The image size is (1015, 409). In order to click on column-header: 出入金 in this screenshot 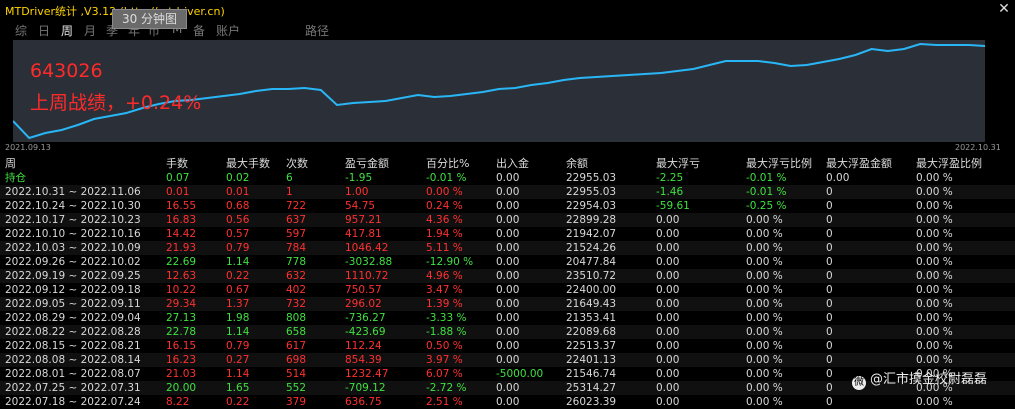, I will do `click(512, 164)`.